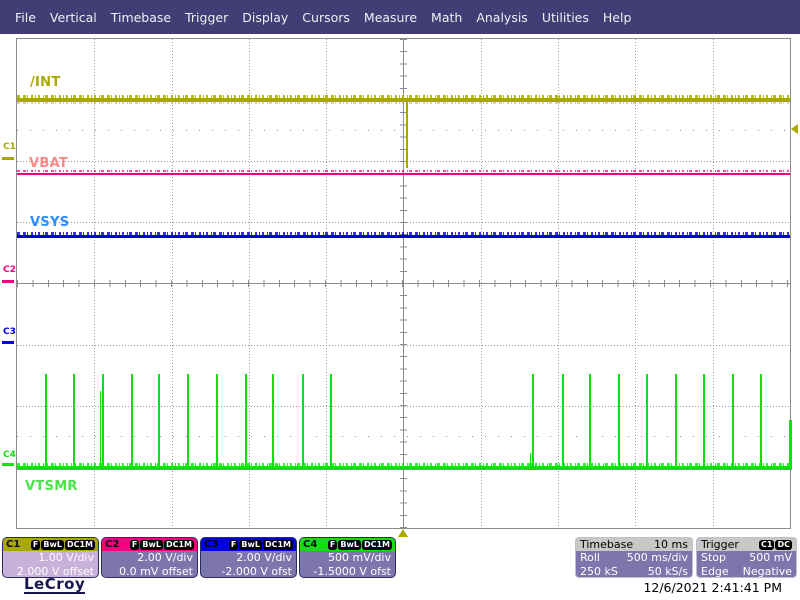  What do you see at coordinates (671, 544) in the screenshot?
I see `timebase-delay: 10 ms` at bounding box center [671, 544].